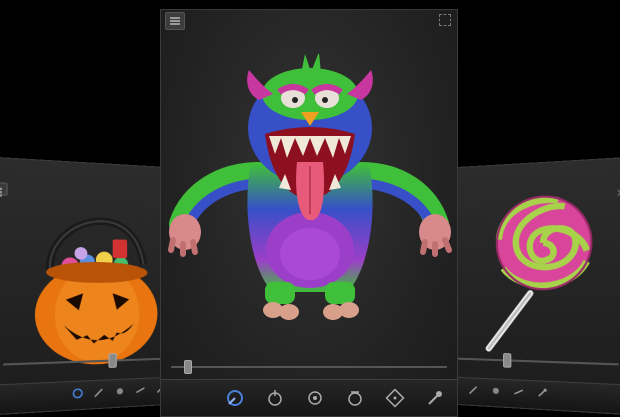  Describe the element at coordinates (395, 398) in the screenshot. I see `texture-icon` at that location.